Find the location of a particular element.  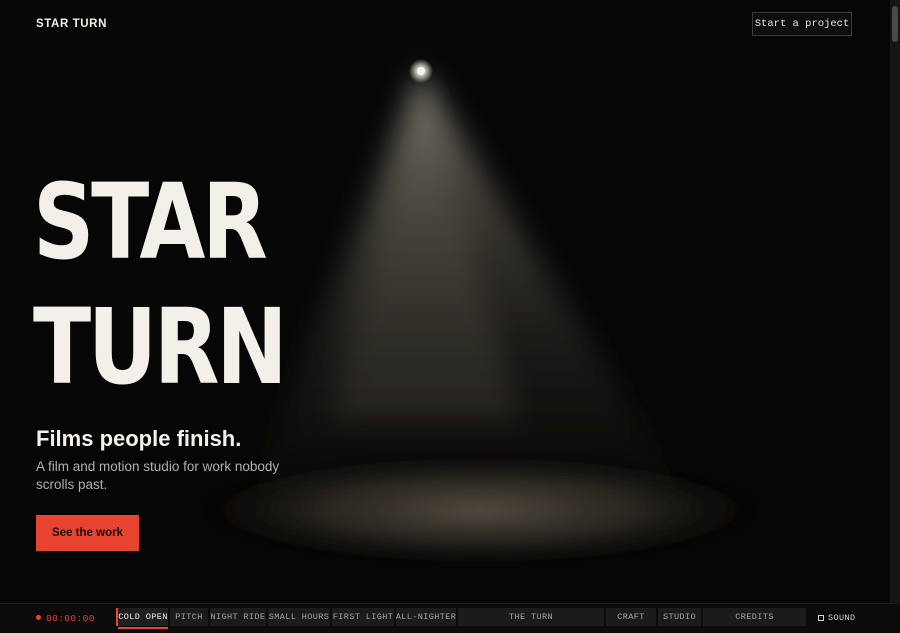

start-project-button: Start a project is located at coordinates (802, 24).